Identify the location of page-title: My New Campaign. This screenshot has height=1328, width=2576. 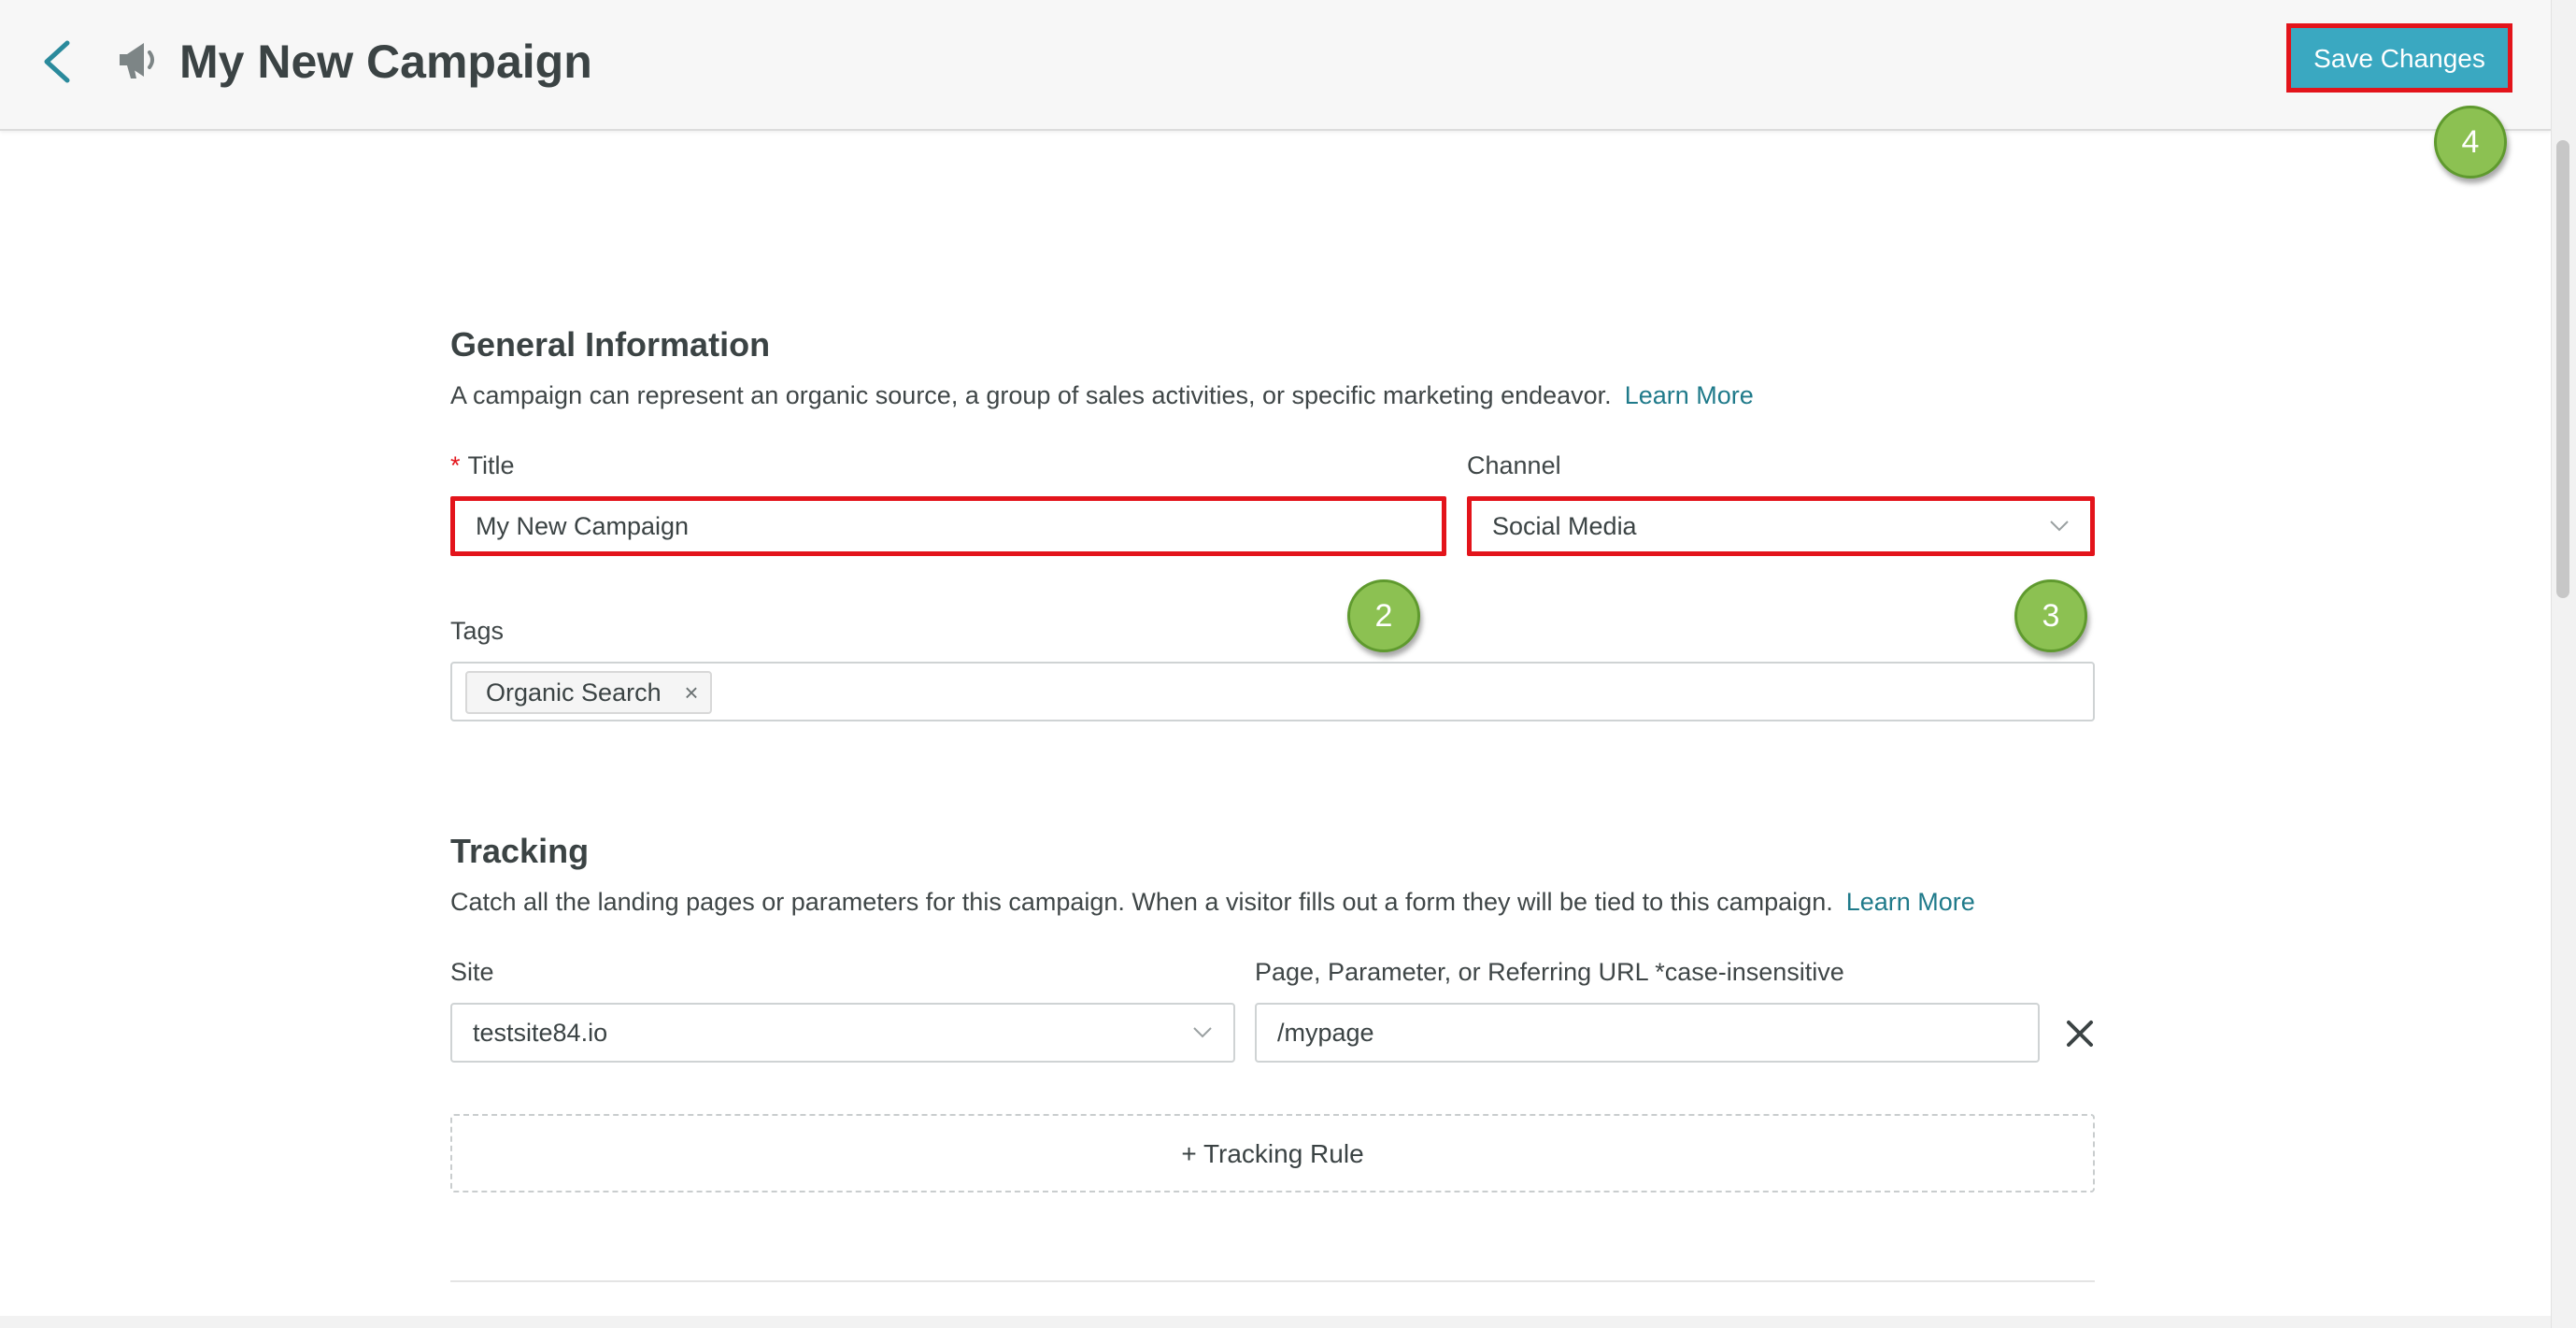
(385, 62).